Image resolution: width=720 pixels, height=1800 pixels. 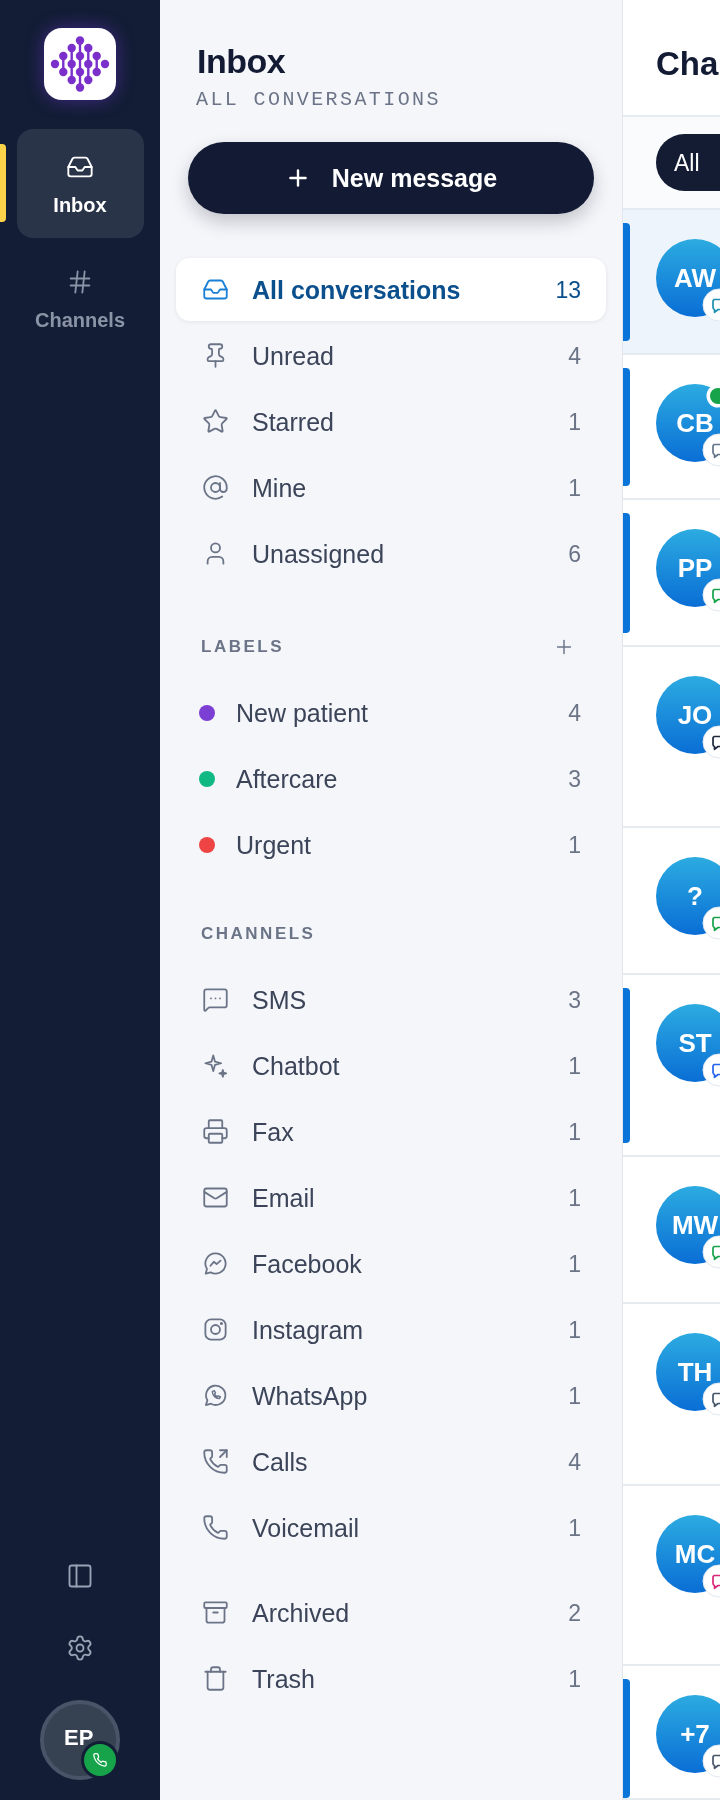 What do you see at coordinates (695, 1734) in the screenshot?
I see `avatar-initials: +7` at bounding box center [695, 1734].